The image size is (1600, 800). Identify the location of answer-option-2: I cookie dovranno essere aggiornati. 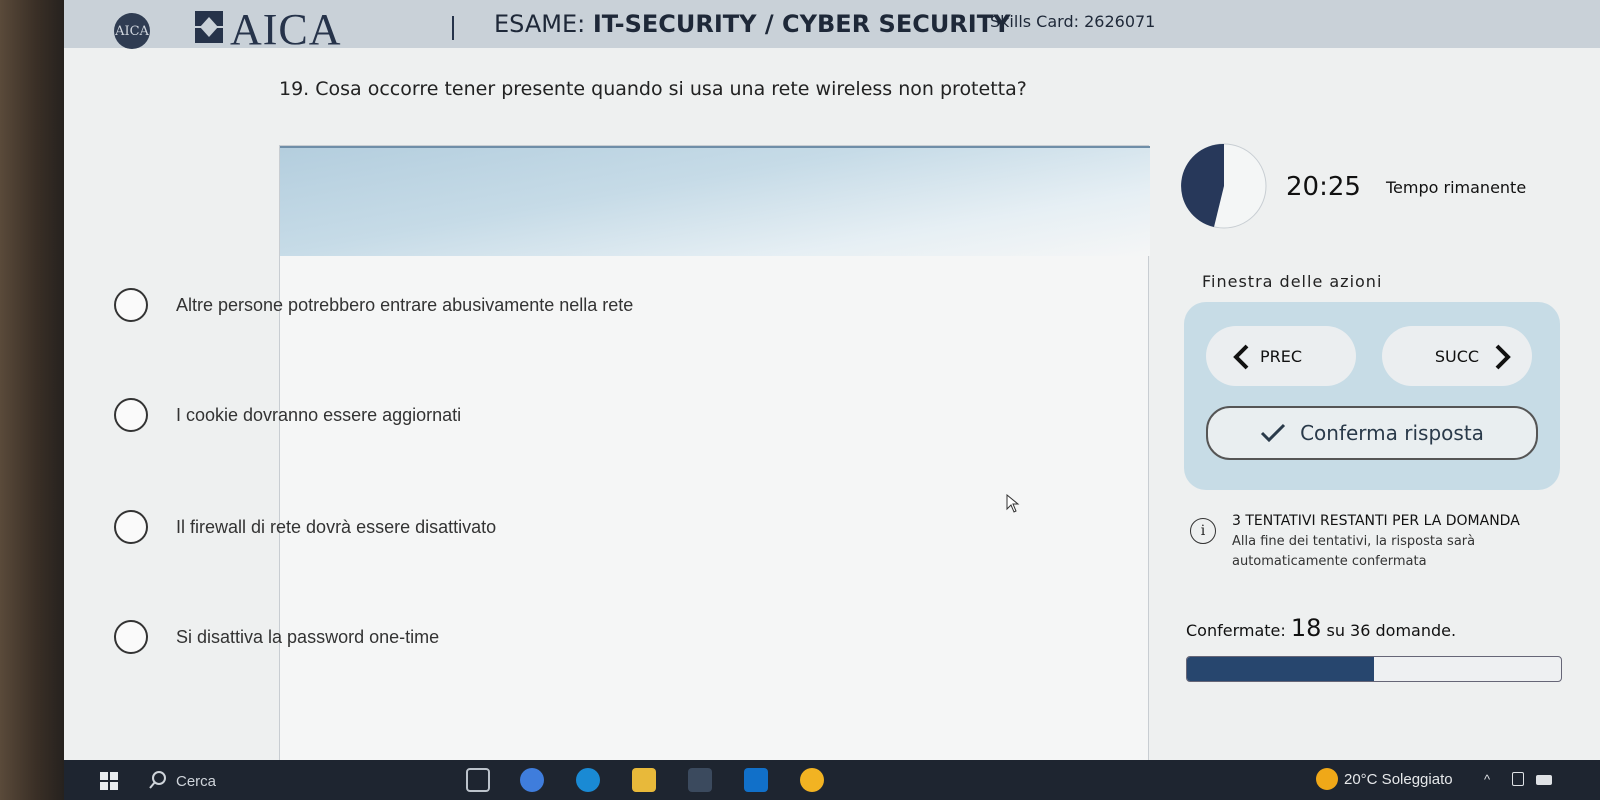
(287, 415).